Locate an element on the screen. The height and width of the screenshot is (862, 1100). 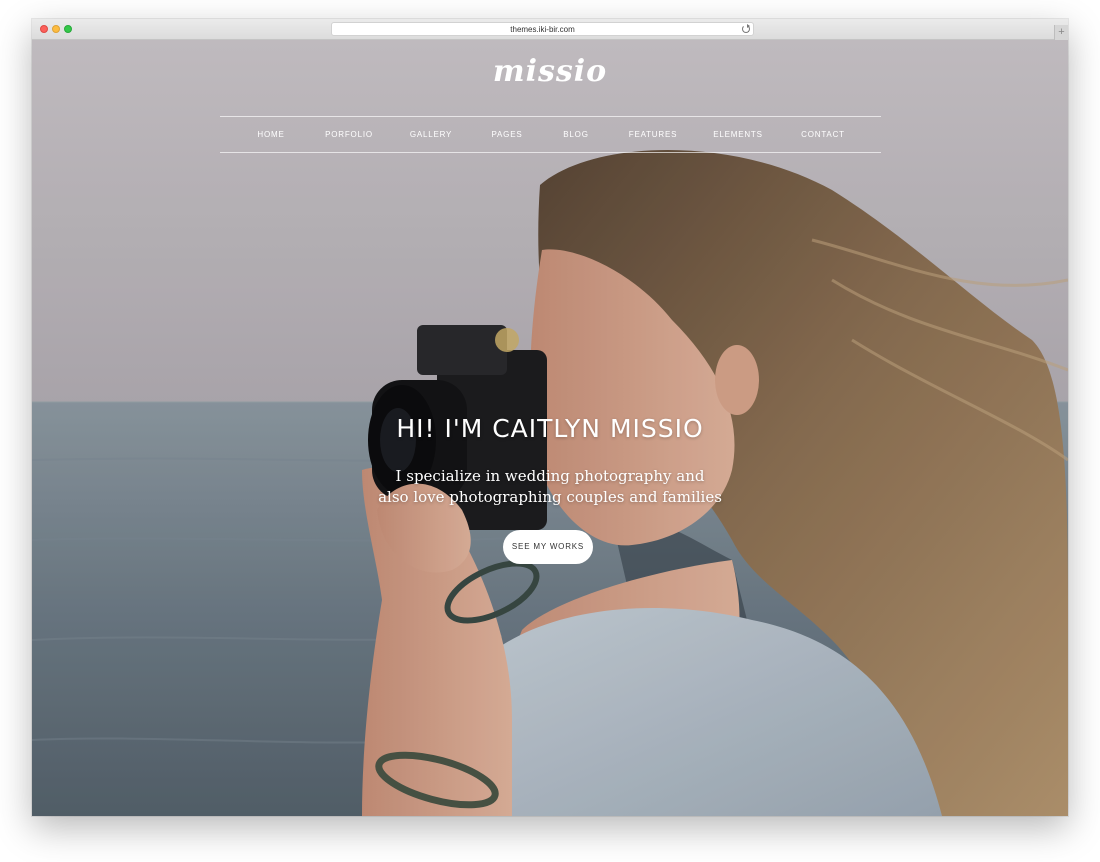
nav-item-pages: PAGES is located at coordinates (507, 134).